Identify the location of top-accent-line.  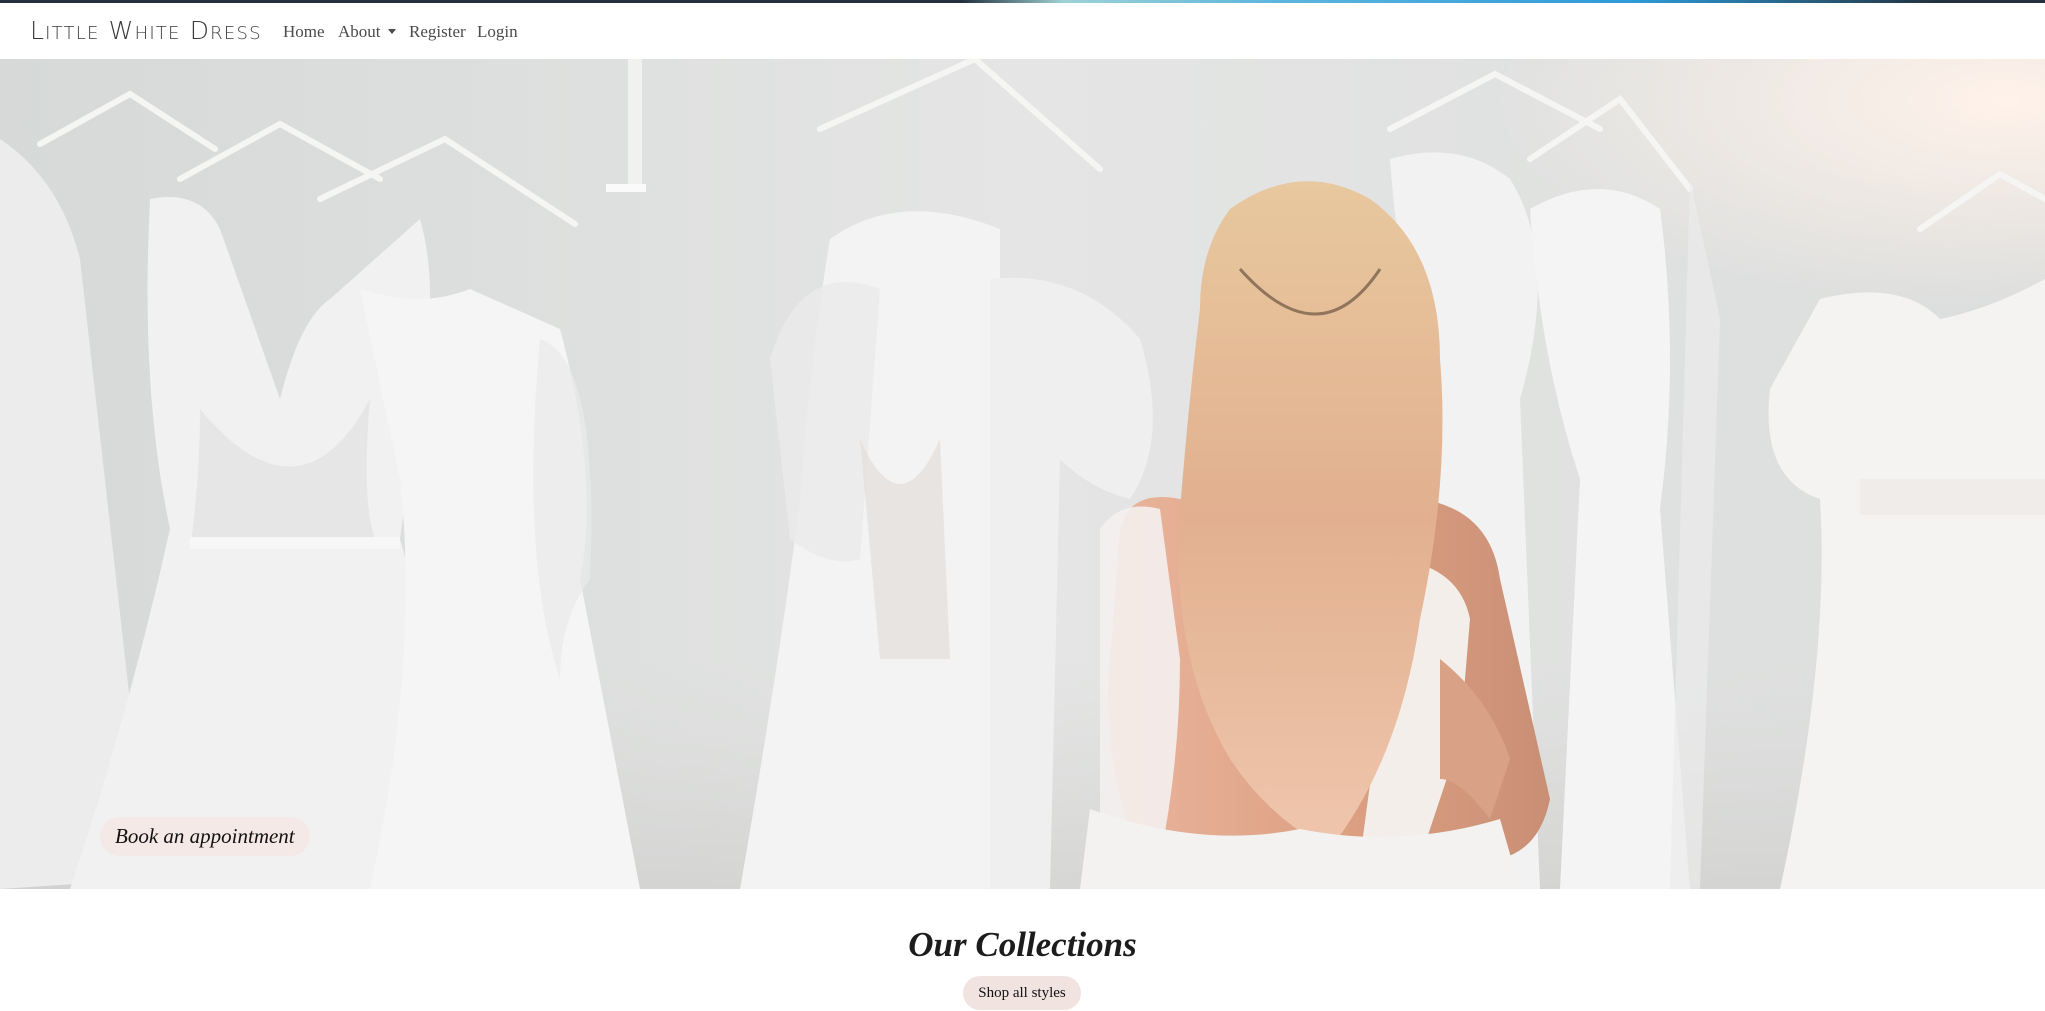
(1022, 1).